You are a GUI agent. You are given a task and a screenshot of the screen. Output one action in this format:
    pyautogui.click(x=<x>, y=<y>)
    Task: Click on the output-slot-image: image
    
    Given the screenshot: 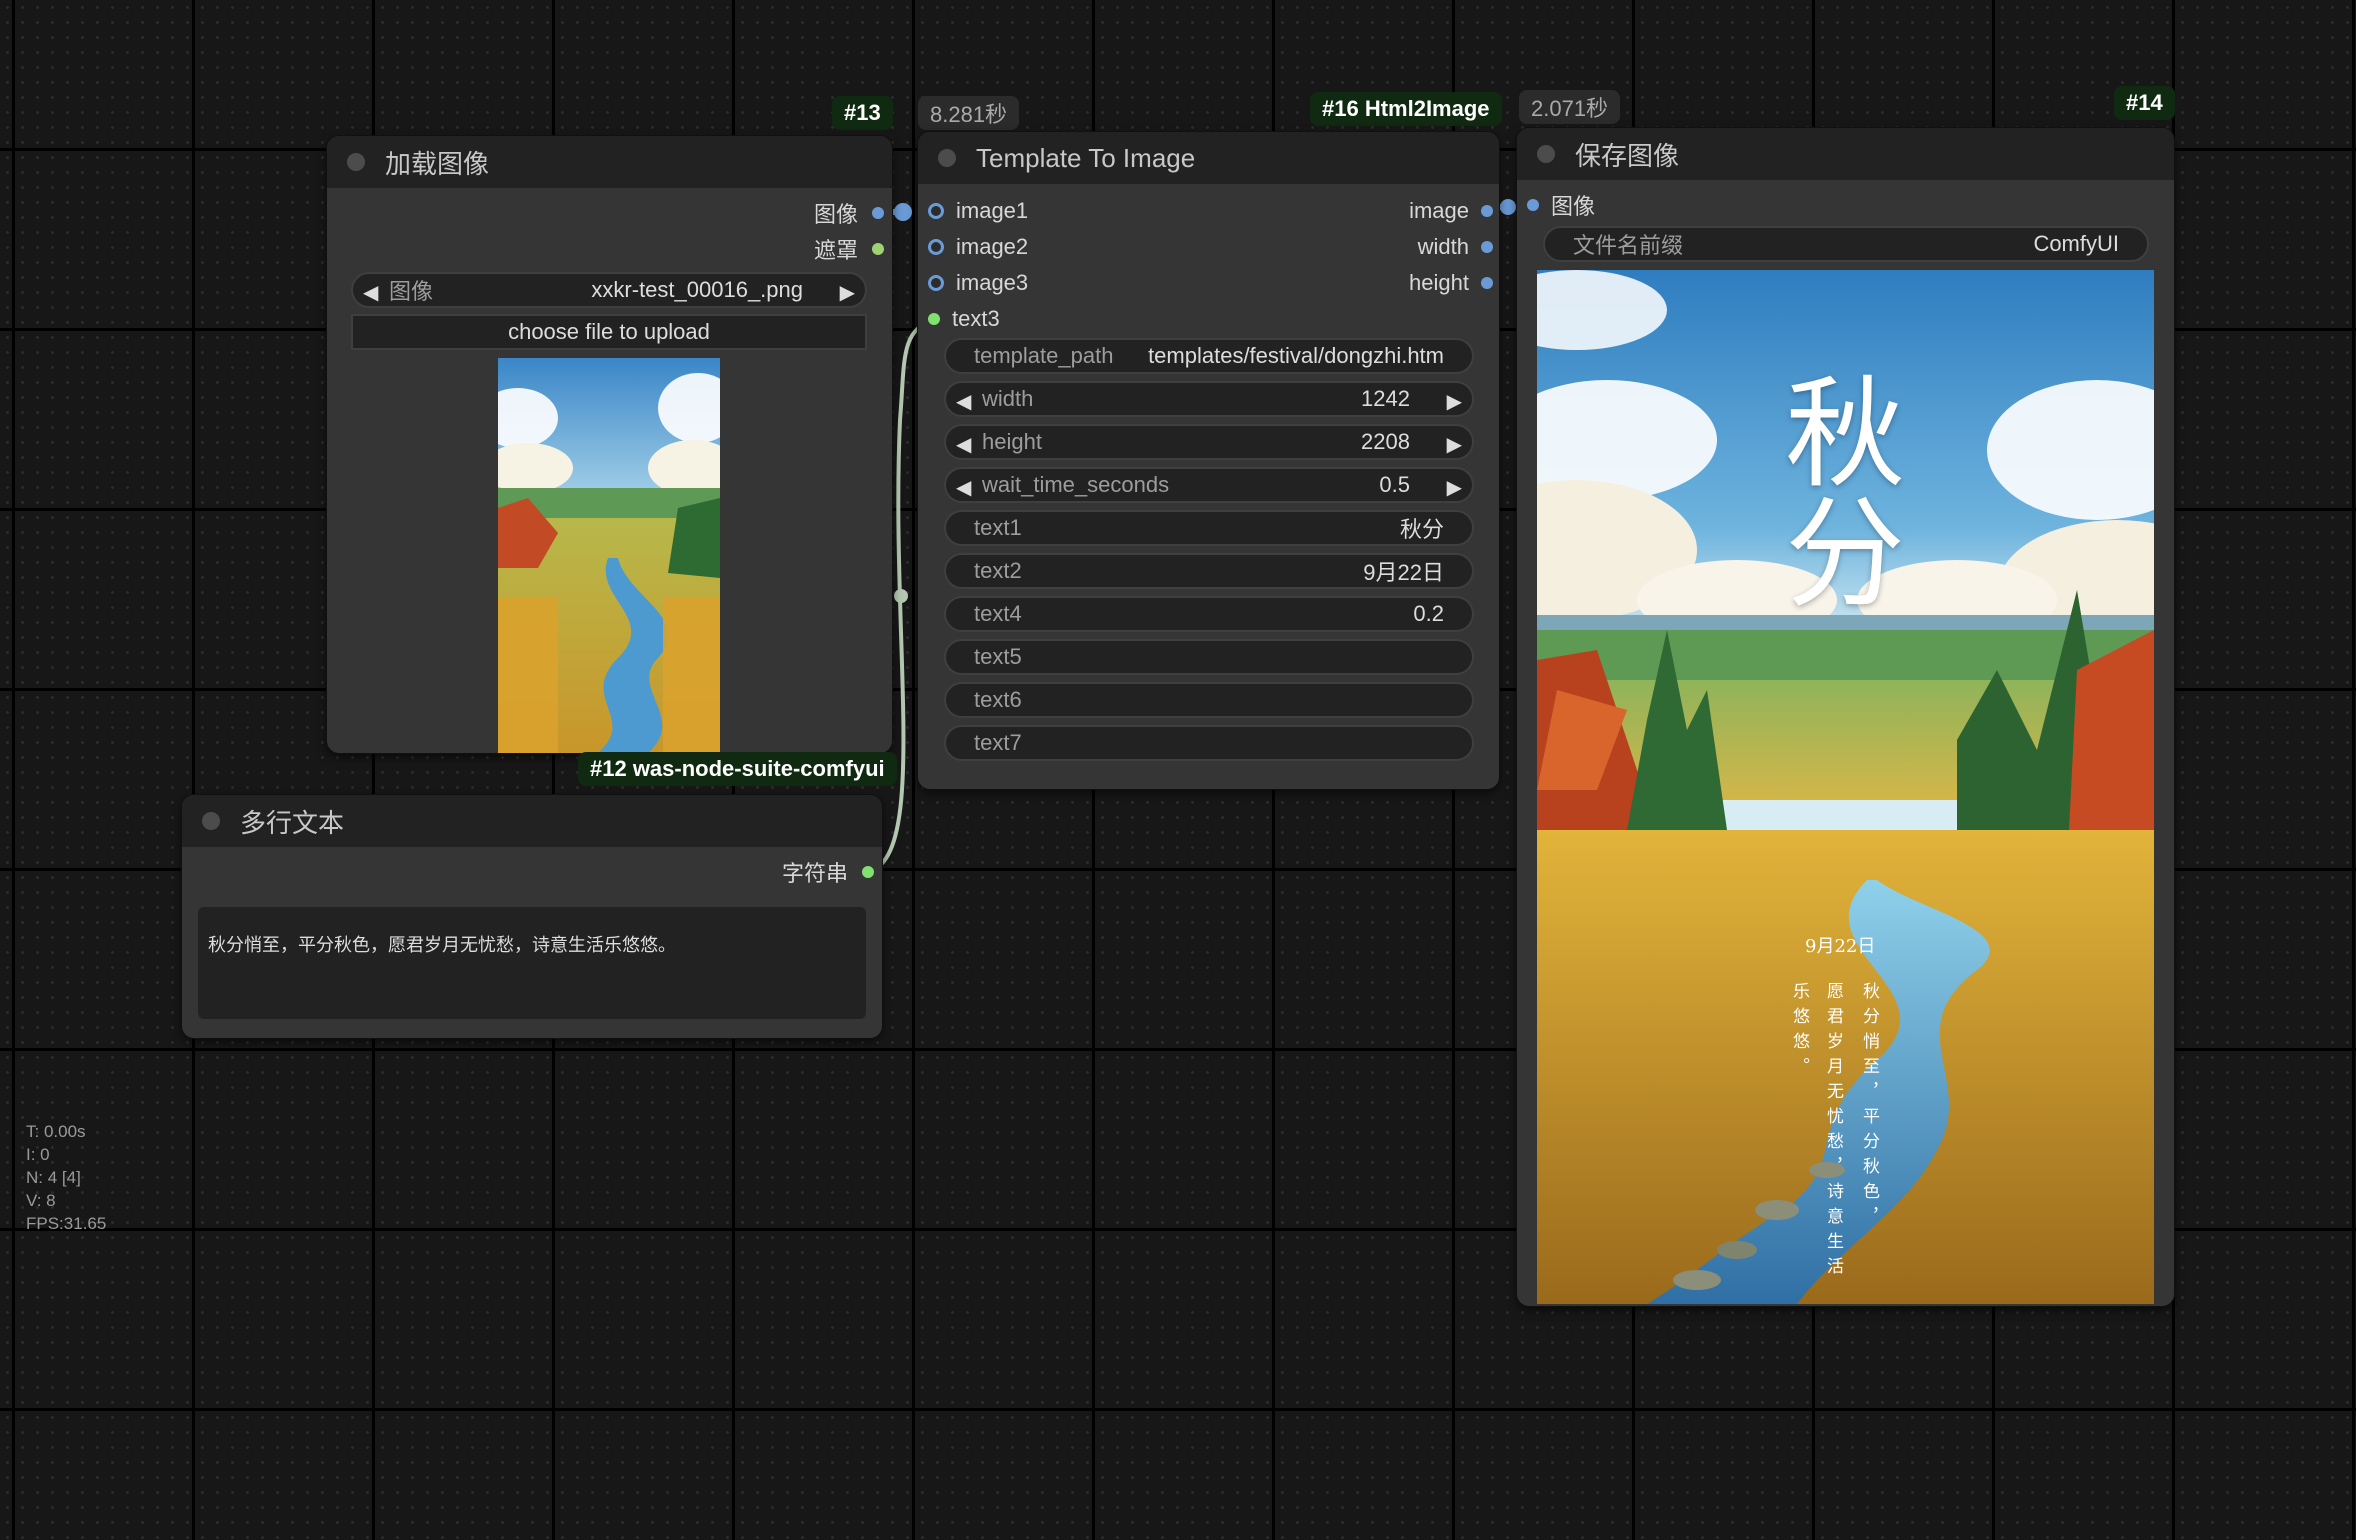 What is the action you would take?
    pyautogui.click(x=1451, y=211)
    